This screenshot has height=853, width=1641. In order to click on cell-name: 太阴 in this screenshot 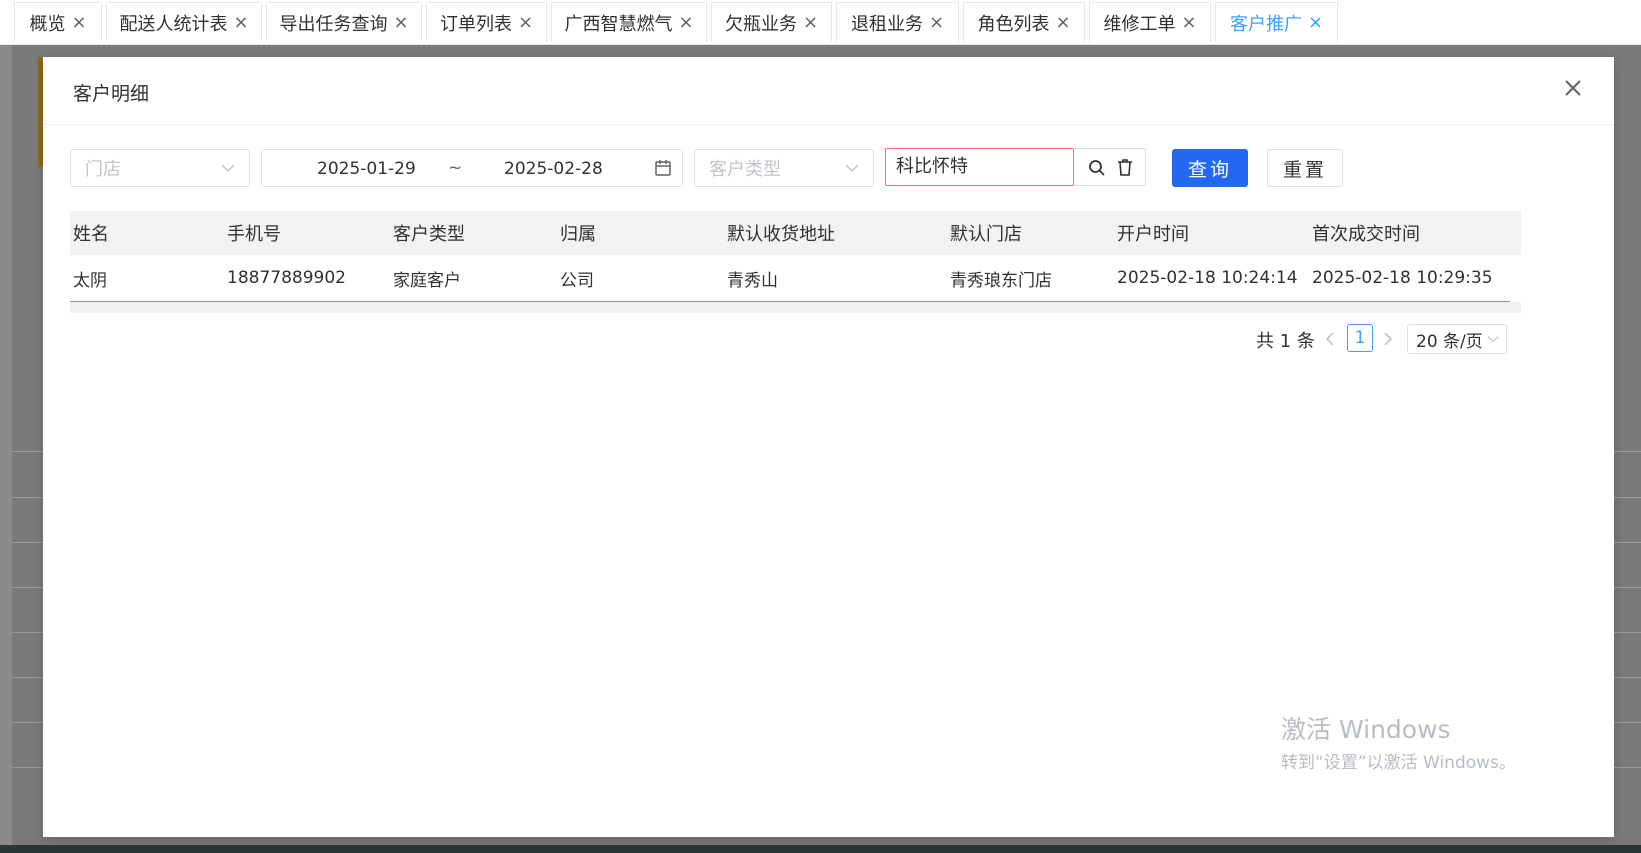, I will do `click(90, 280)`.